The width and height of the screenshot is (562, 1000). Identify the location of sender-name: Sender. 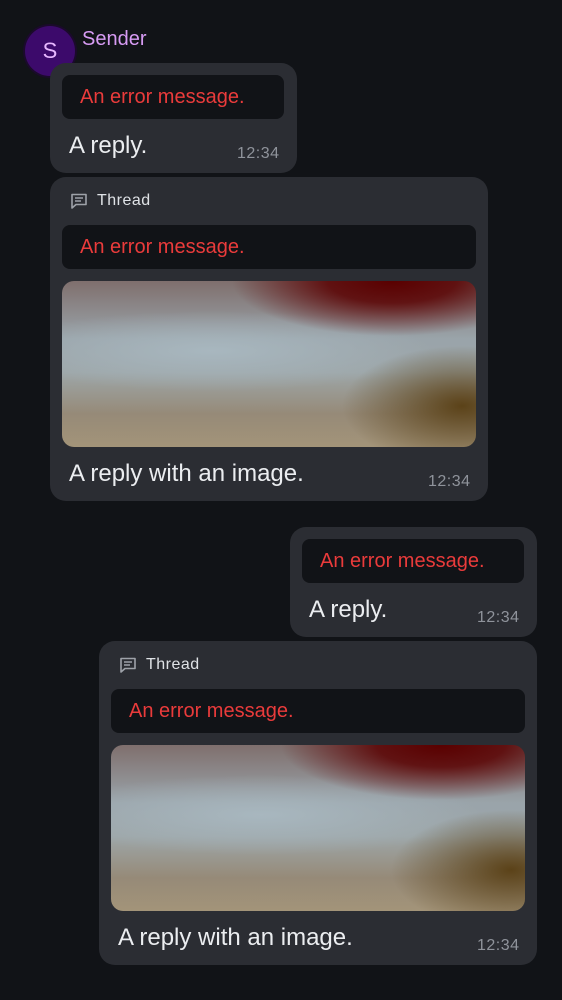
(114, 39).